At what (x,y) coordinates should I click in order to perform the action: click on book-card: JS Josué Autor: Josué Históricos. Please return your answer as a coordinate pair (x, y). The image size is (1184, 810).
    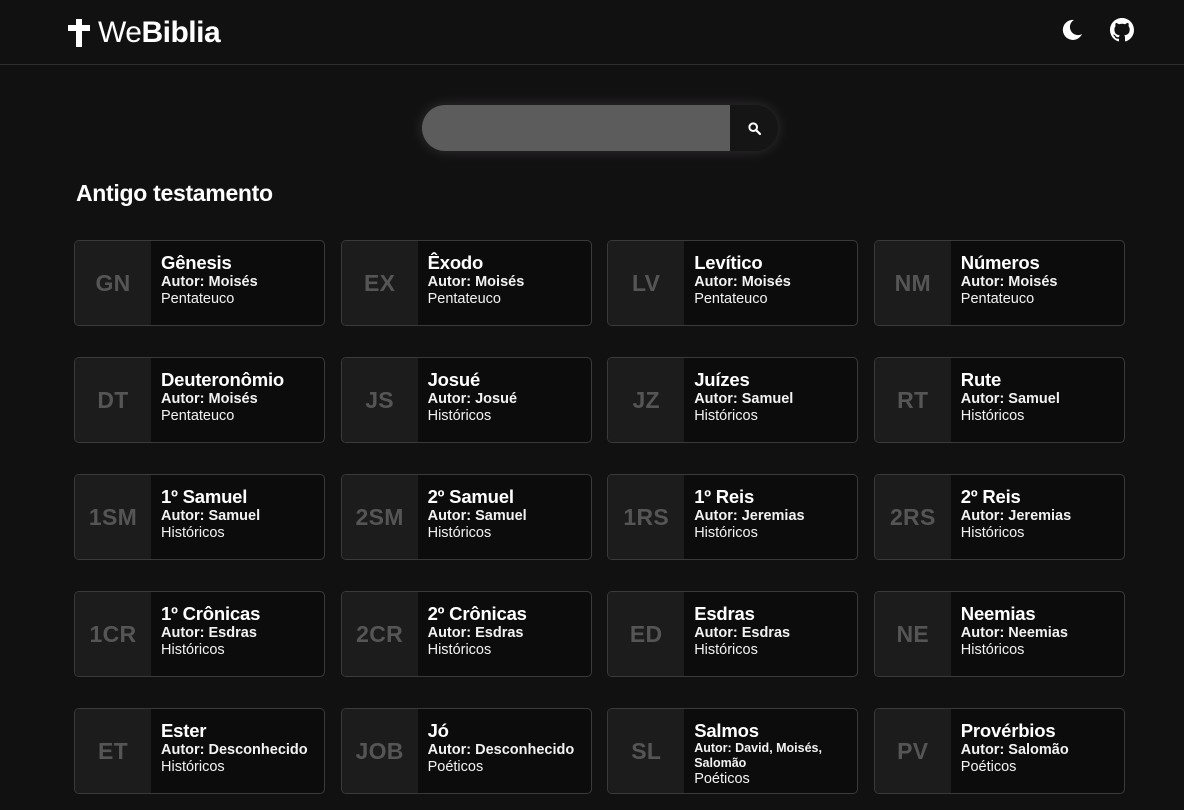
    Looking at the image, I should click on (466, 400).